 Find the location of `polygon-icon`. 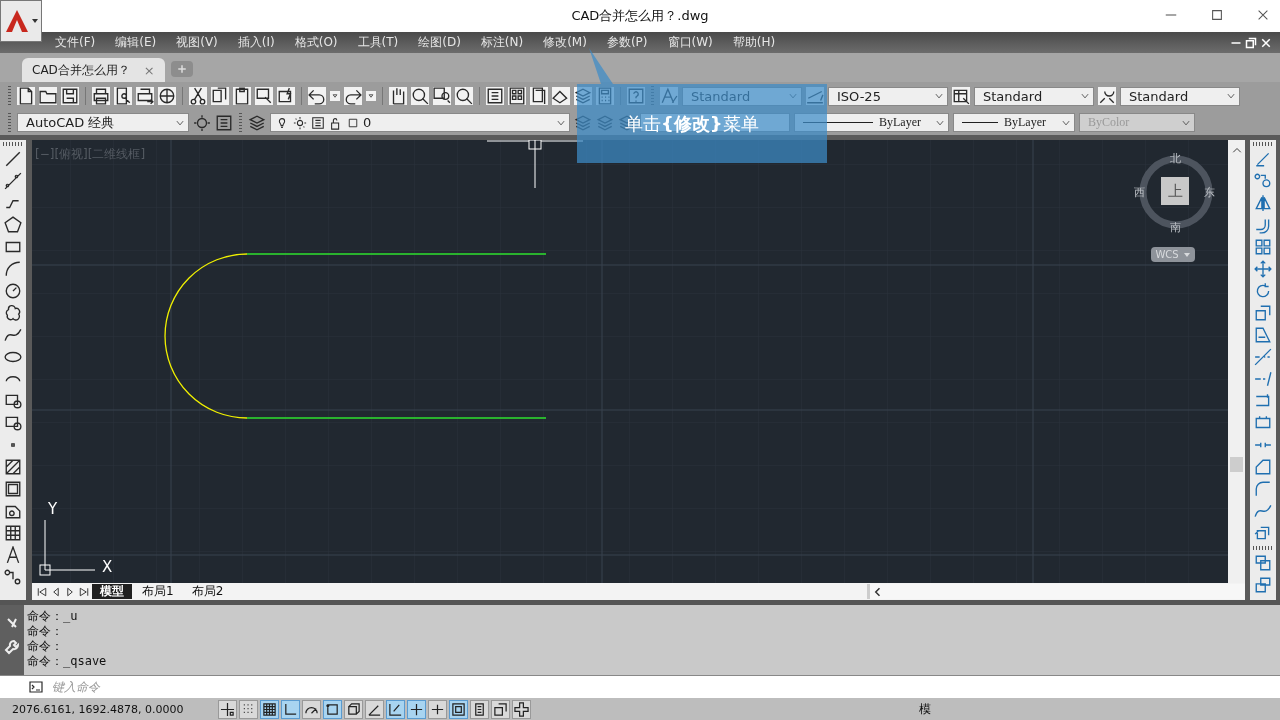

polygon-icon is located at coordinates (13, 225).